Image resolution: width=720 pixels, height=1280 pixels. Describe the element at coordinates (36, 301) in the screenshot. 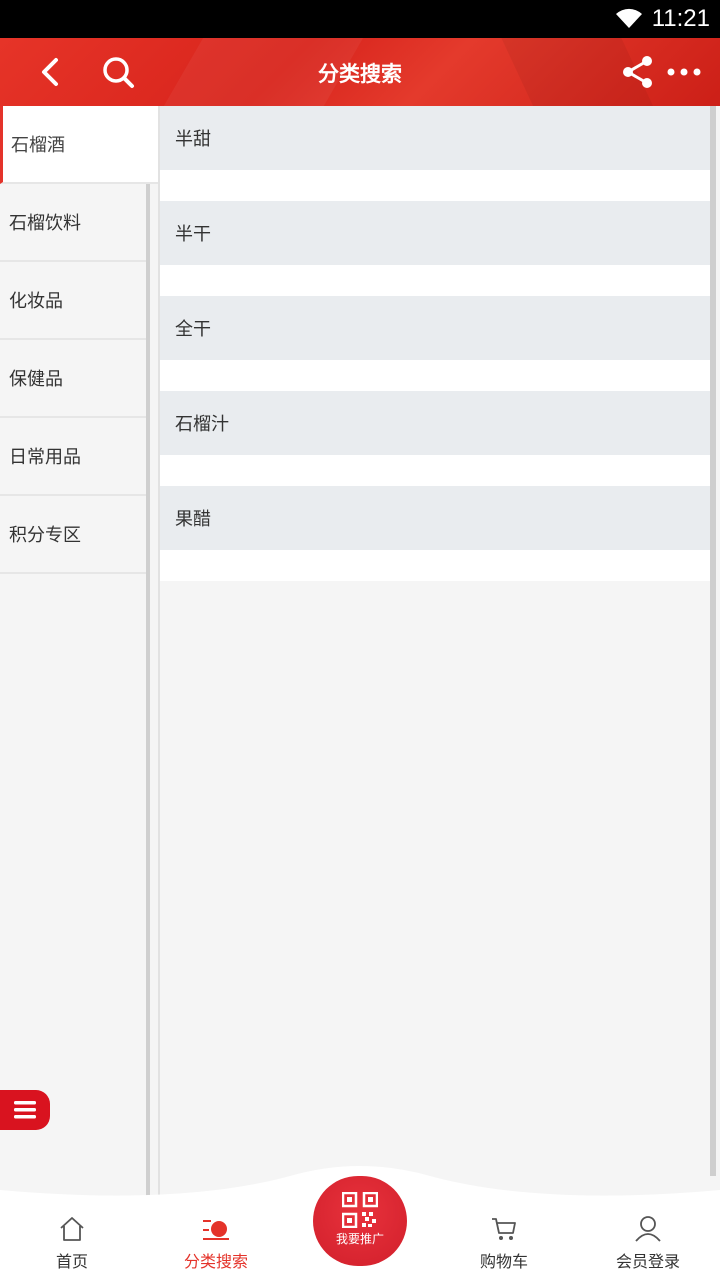

I see `category-label: 化妆品` at that location.